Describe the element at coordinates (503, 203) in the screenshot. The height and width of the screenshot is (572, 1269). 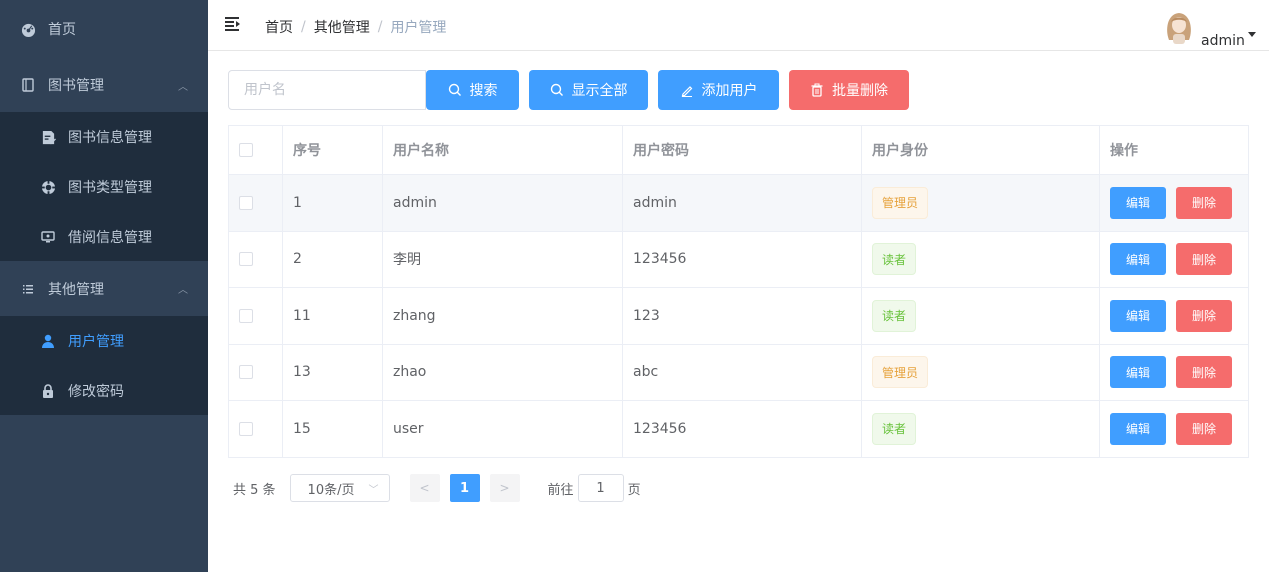
I see `cell-name: admin` at that location.